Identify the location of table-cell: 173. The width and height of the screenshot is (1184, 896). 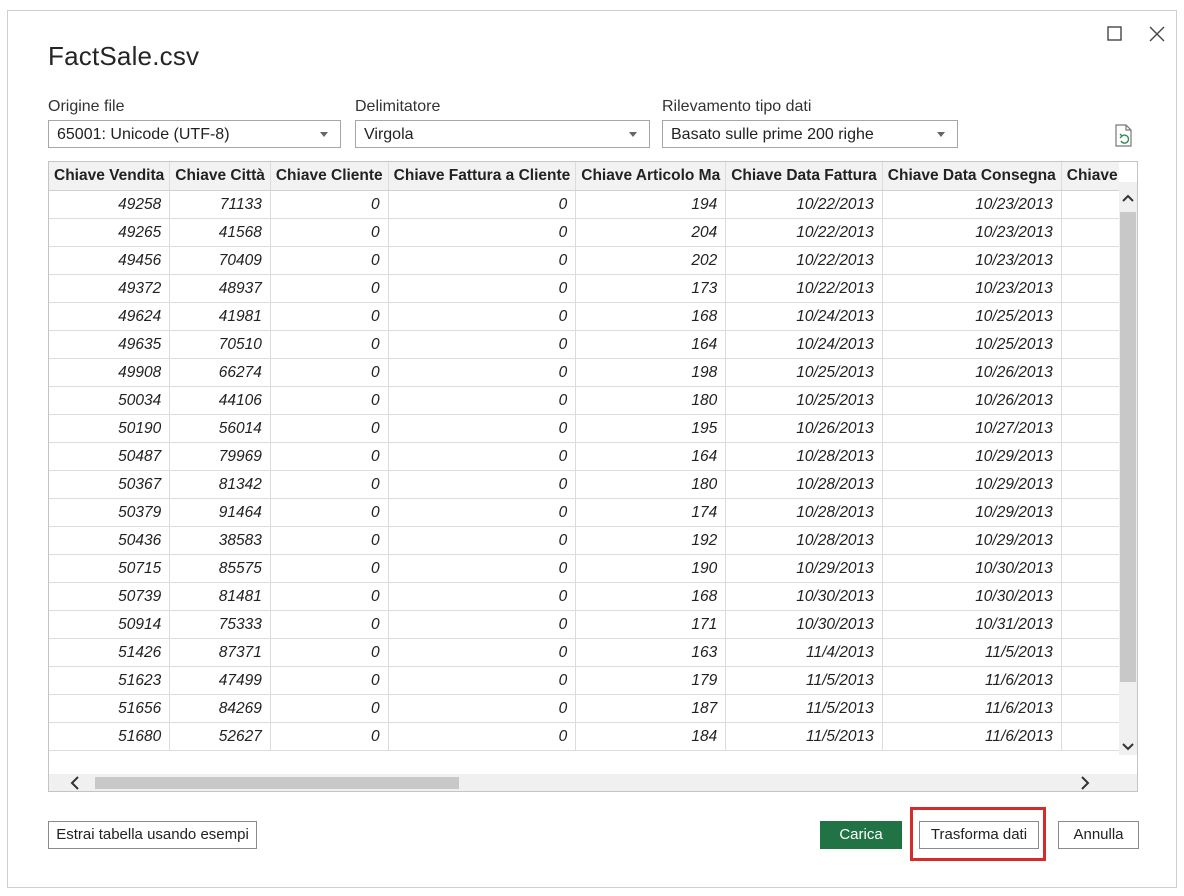
(651, 288).